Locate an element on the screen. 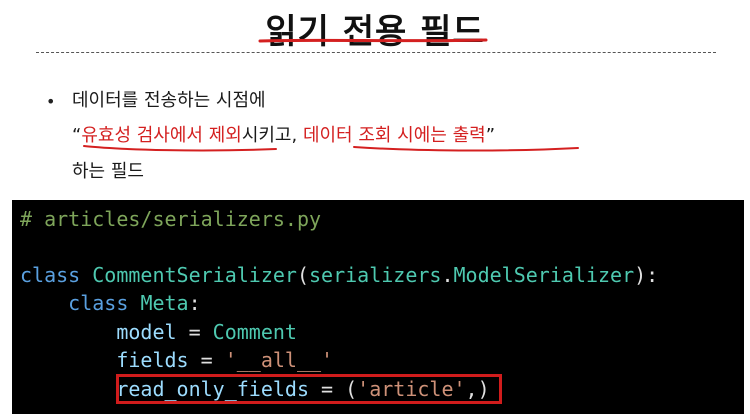 This screenshot has width=750, height=420. model-attr: model is located at coordinates (146, 332).